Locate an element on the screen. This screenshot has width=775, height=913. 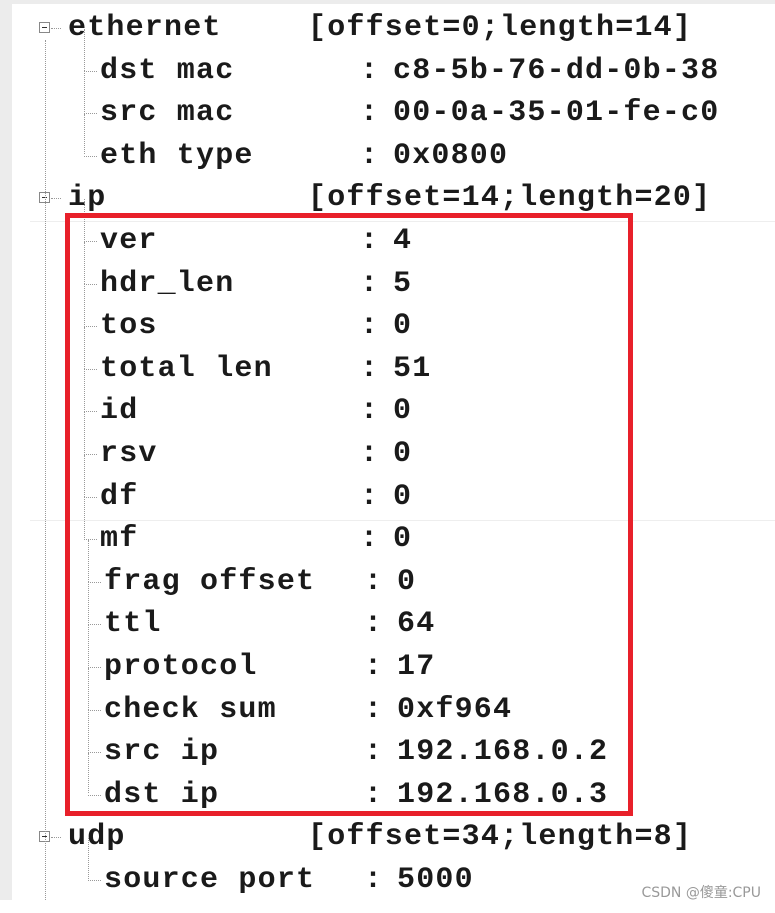
tree-field-dst-mac: dst mac: c8-5b-76-dd-0b-38 is located at coordinates (387, 71).